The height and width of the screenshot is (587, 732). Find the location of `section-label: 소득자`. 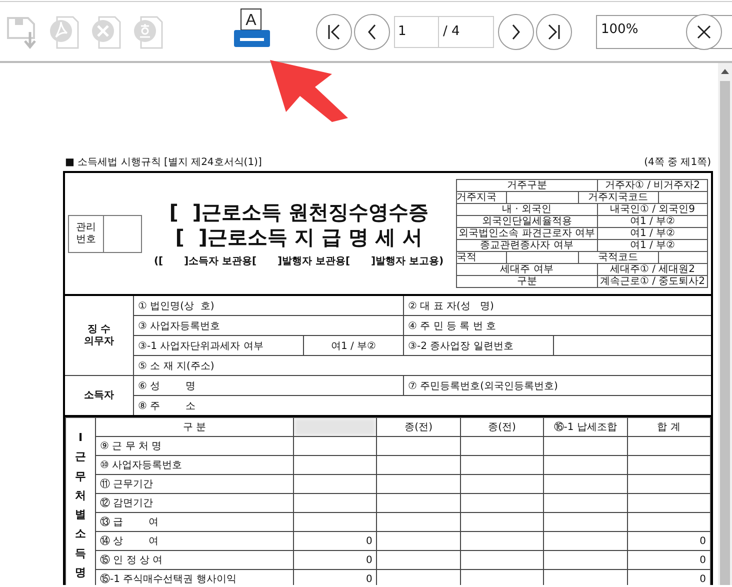

section-label: 소득자 is located at coordinates (99, 395).